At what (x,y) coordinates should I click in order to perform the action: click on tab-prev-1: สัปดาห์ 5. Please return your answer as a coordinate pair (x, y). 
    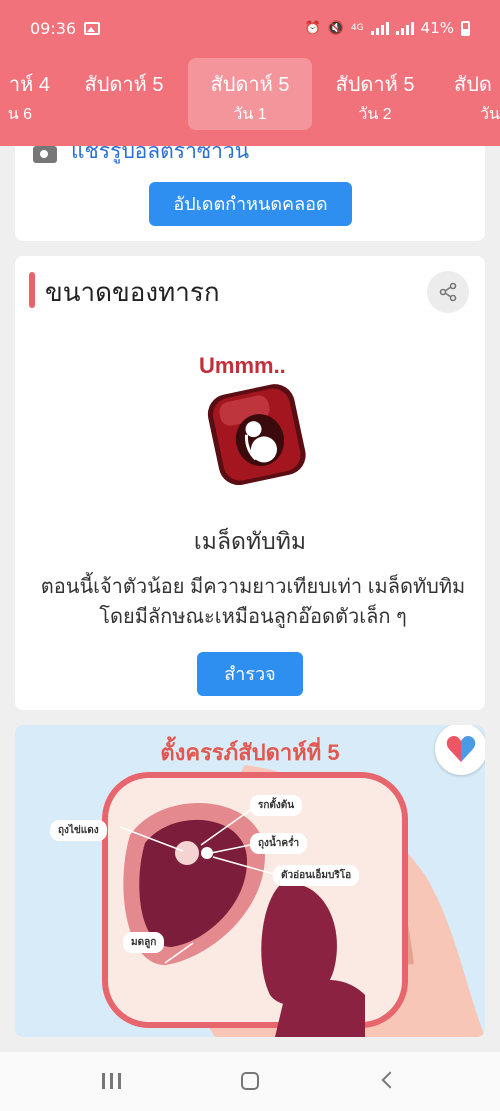
    Looking at the image, I should click on (124, 94).